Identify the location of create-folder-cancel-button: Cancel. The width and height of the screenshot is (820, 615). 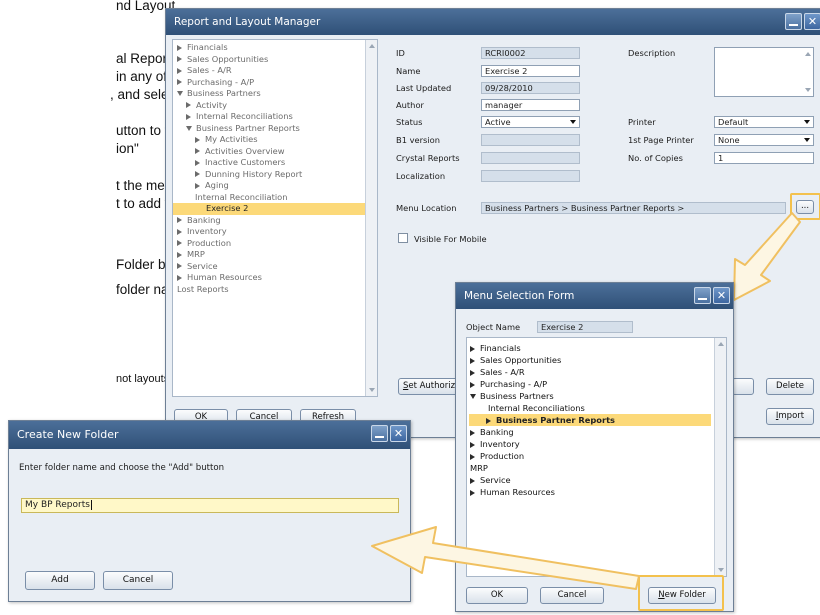
(138, 580).